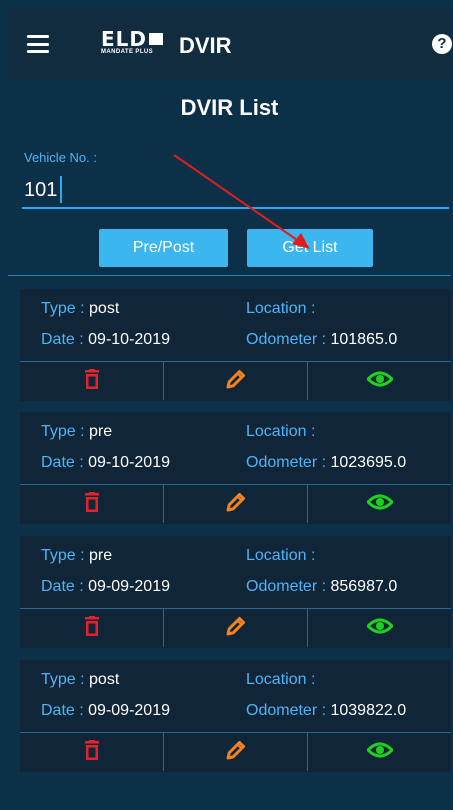 This screenshot has width=453, height=810. What do you see at coordinates (322, 339) in the screenshot?
I see `odometer-field: Odometer : 101865.0` at bounding box center [322, 339].